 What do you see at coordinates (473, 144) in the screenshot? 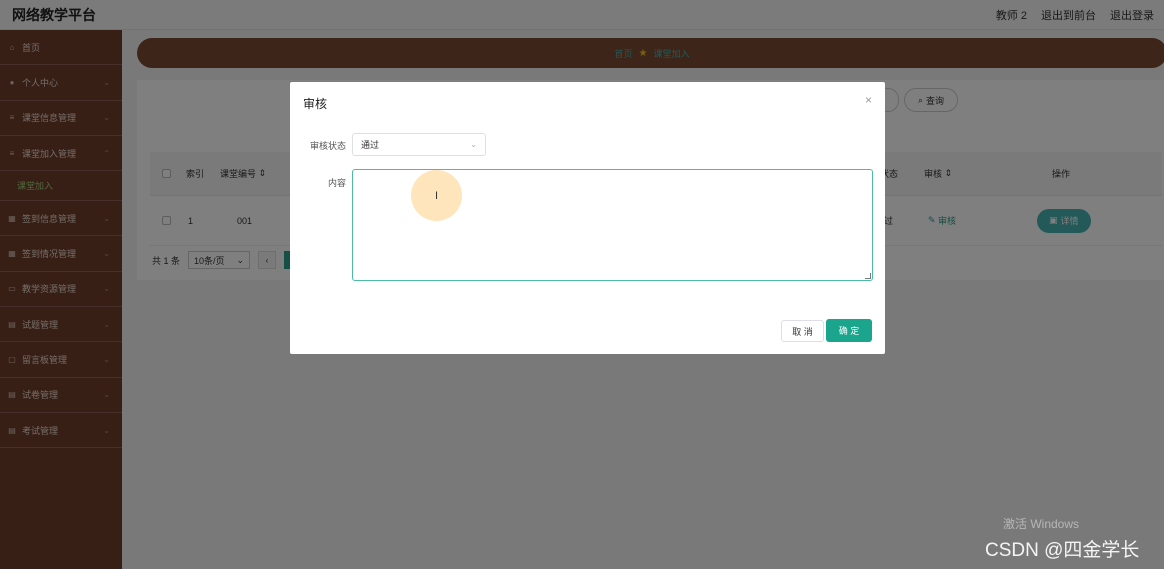
I see `chevron-down-icon: ⌄` at bounding box center [473, 144].